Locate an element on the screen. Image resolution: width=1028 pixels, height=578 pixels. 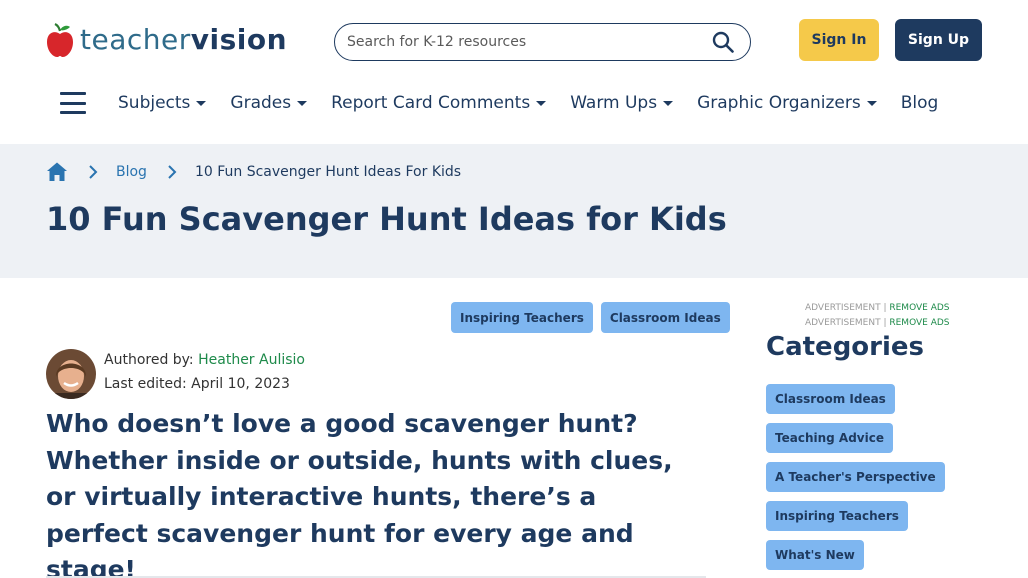
nav-item-label: Report Card Comments is located at coordinates (431, 103).